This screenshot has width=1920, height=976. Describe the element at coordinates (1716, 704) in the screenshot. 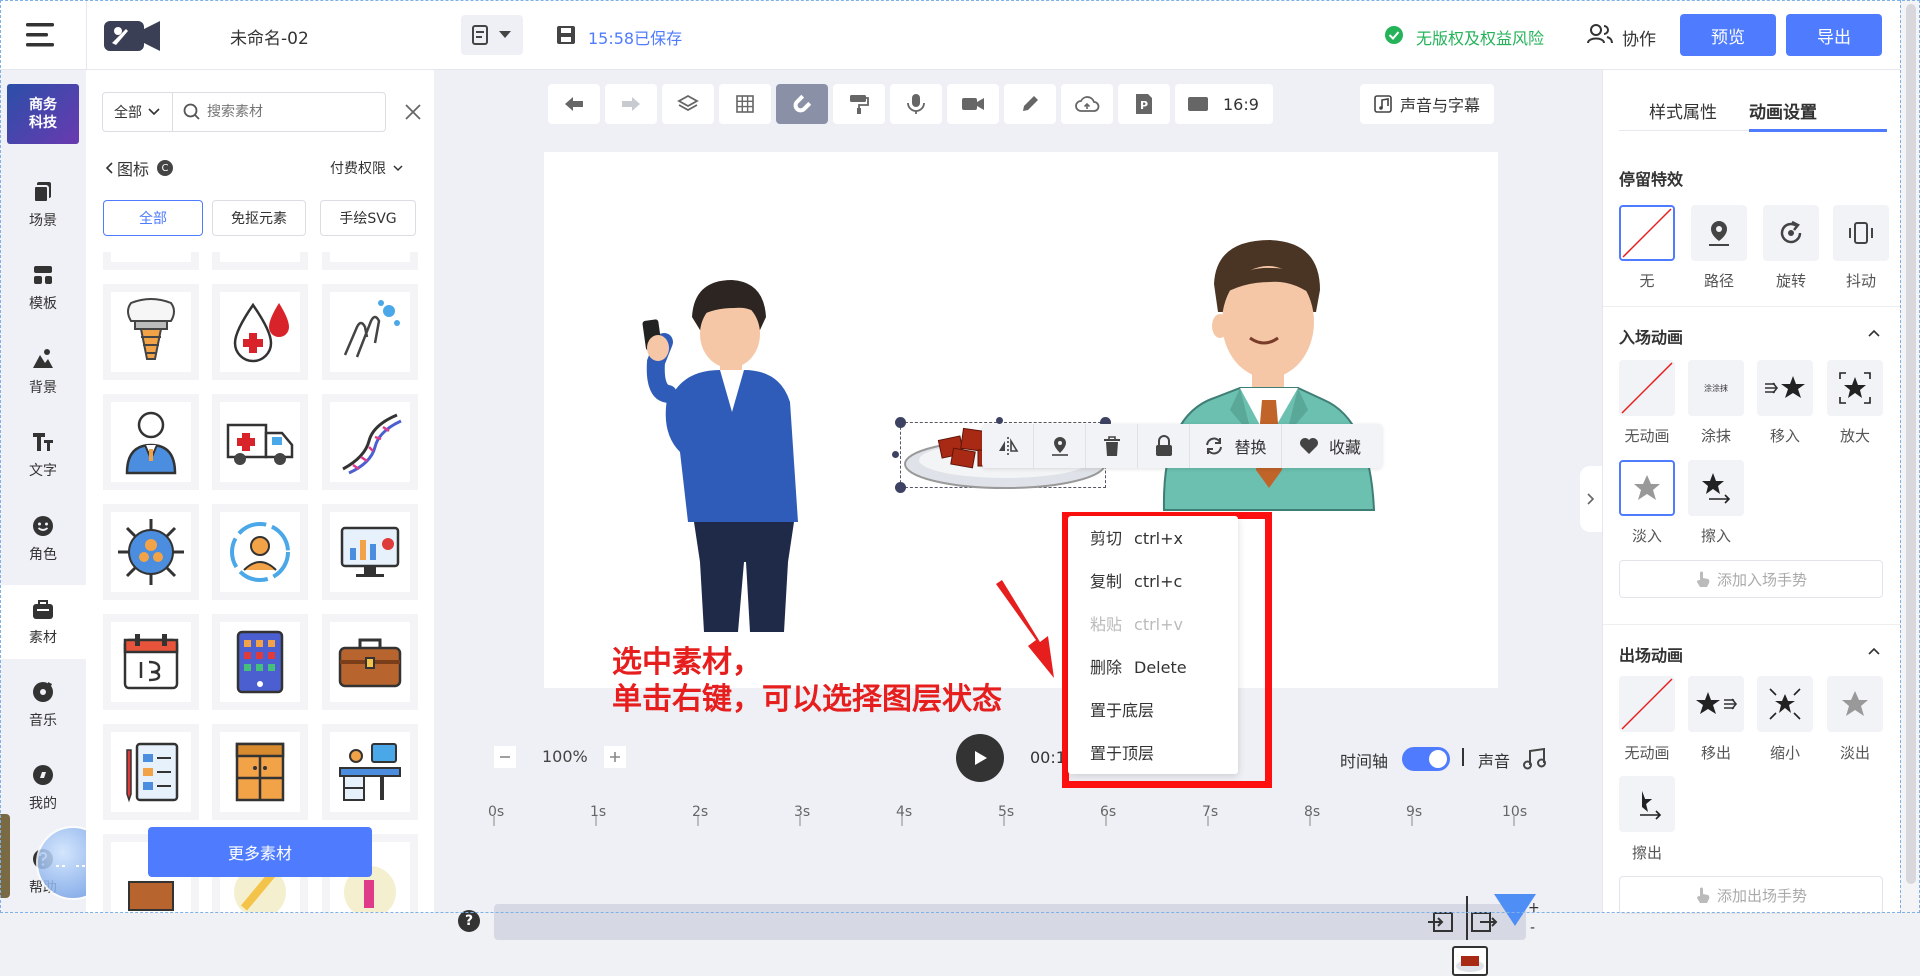

I see `exit-move-out` at that location.